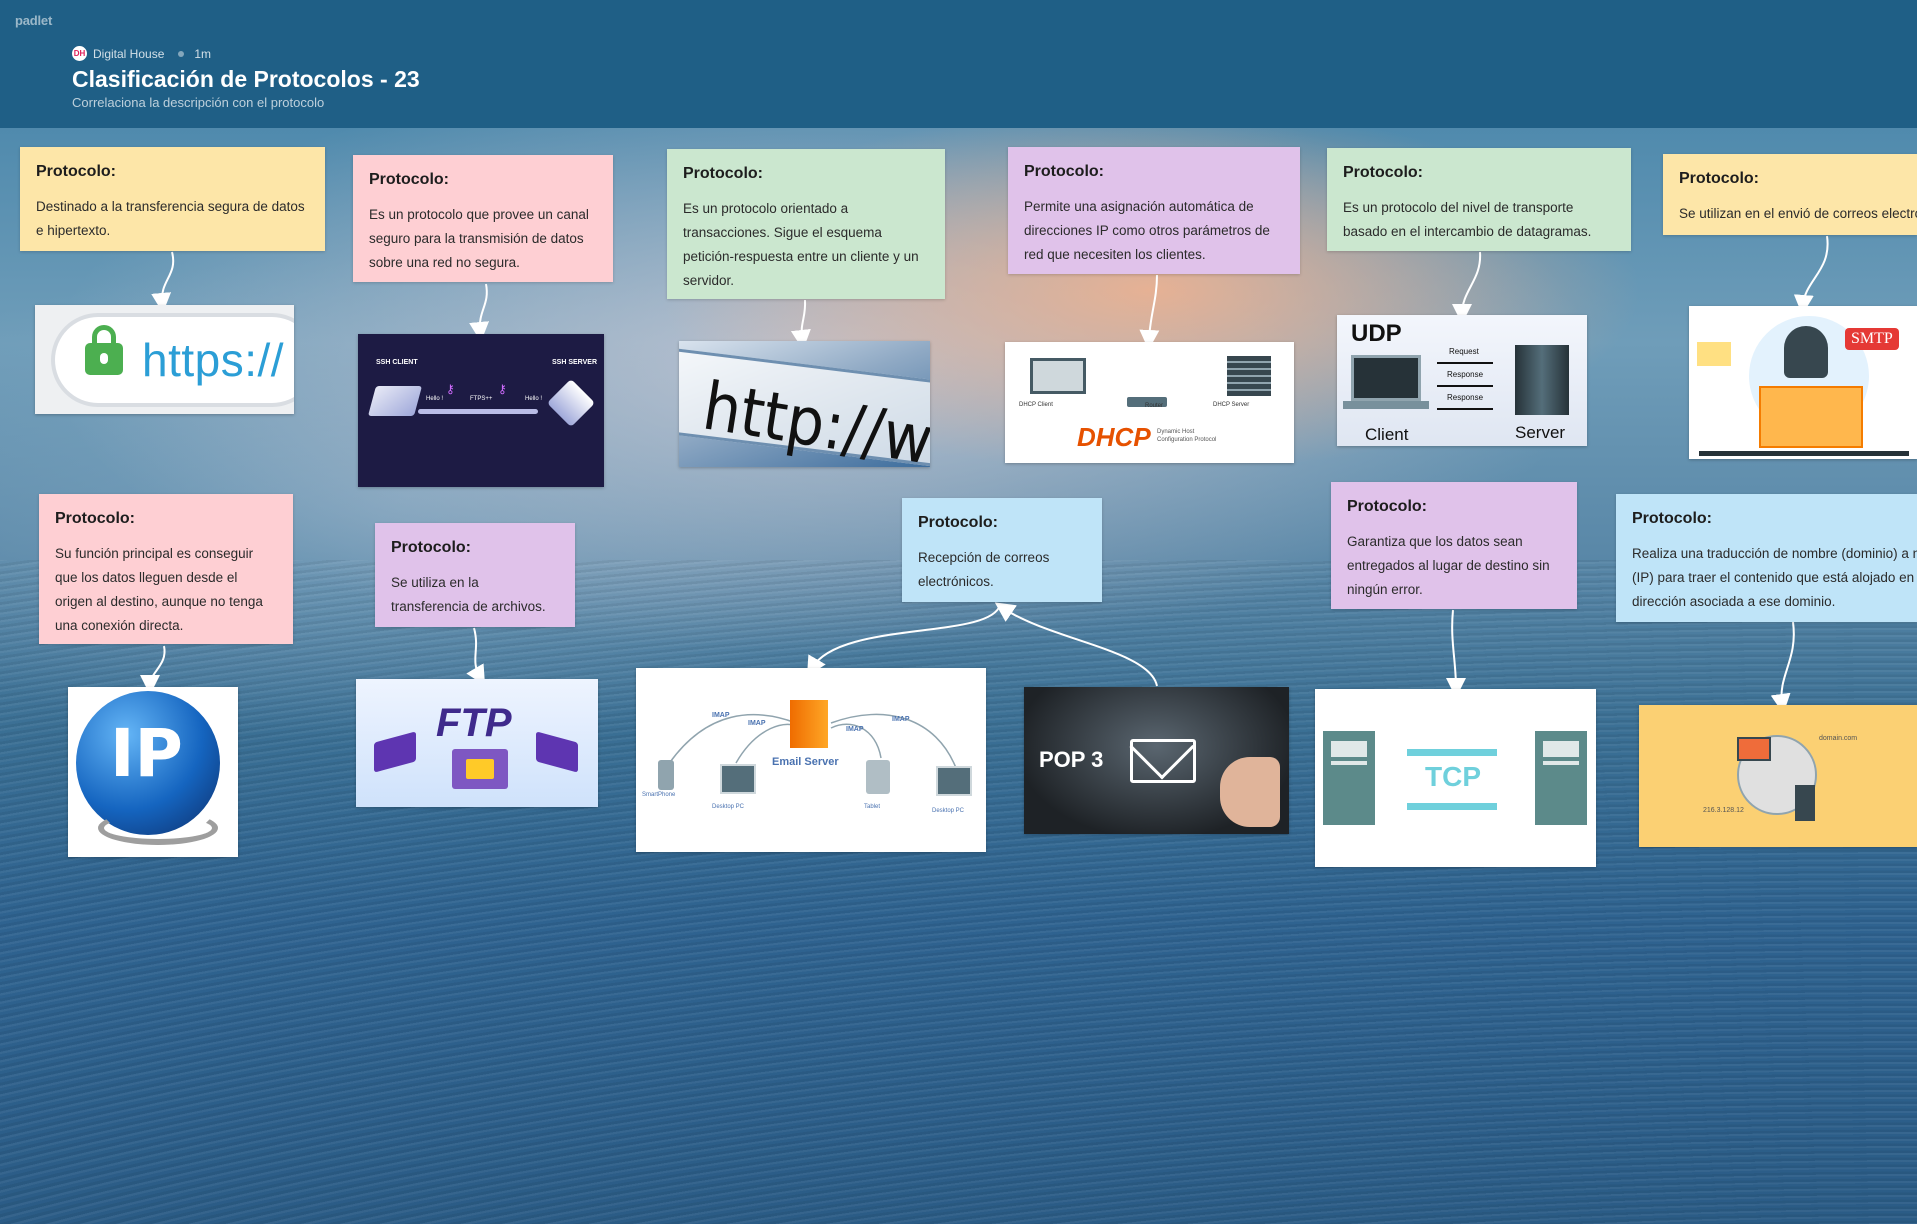 This screenshot has width=1917, height=1224. What do you see at coordinates (1872, 339) in the screenshot?
I see `smtp-badge: SMTP` at bounding box center [1872, 339].